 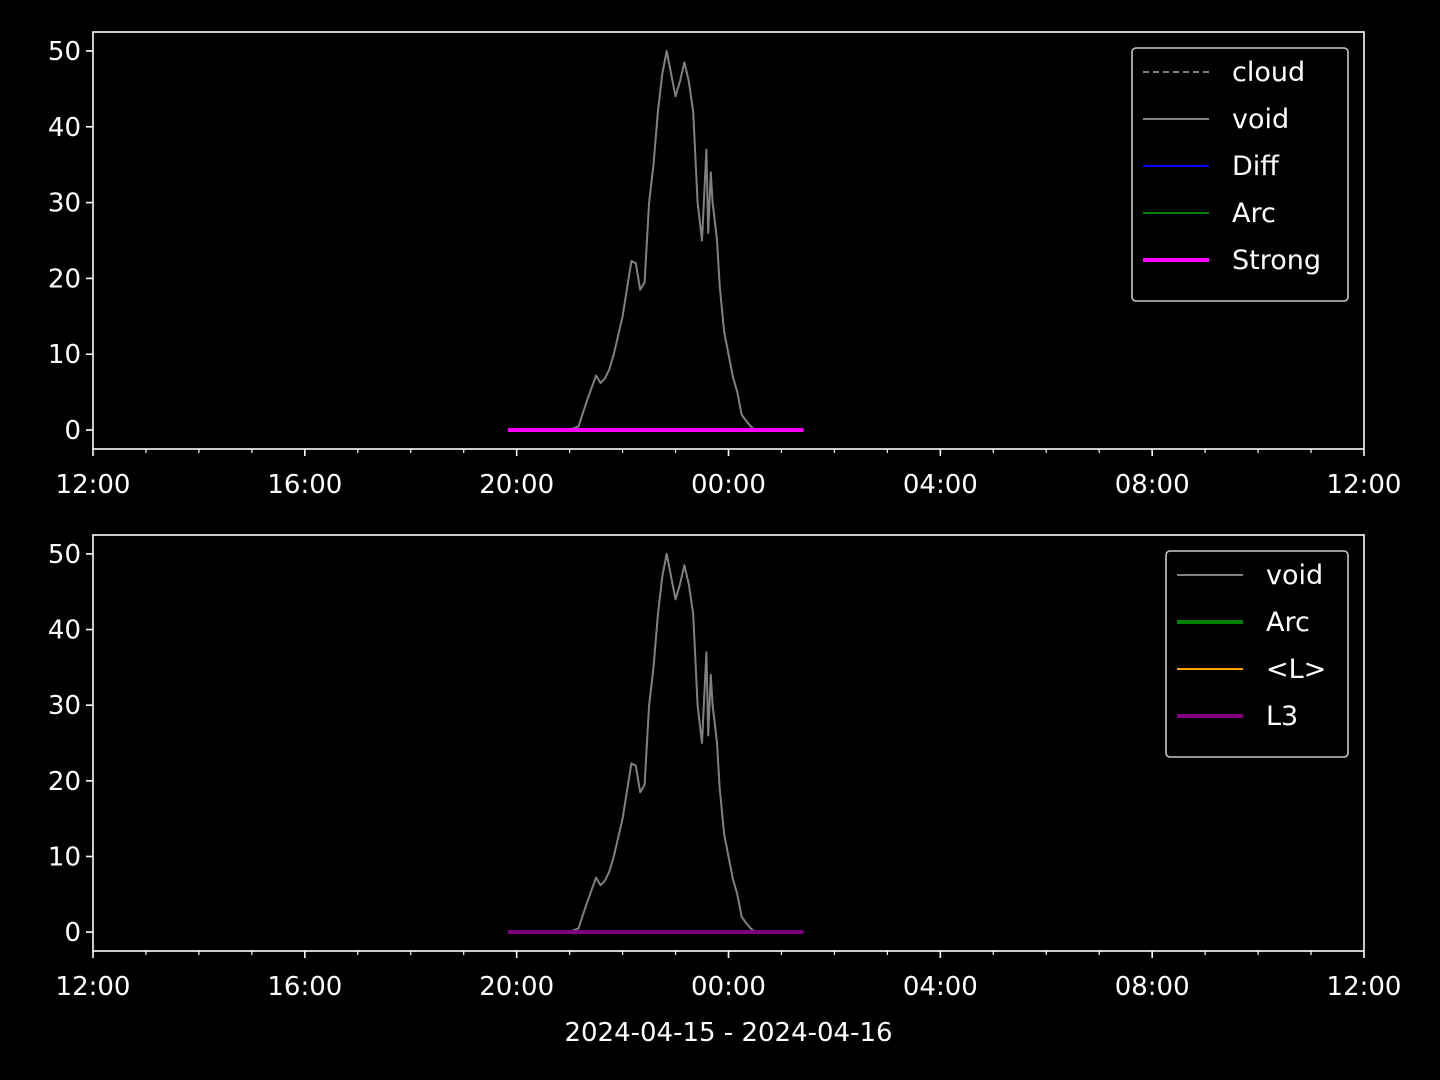 I want to click on legend: cloud void Diff Arc Strong, so click(x=1240, y=174).